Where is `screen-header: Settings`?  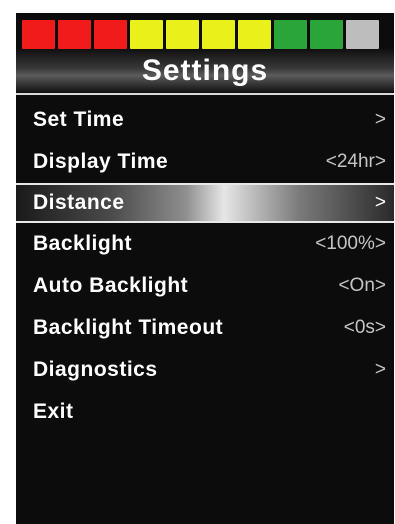 screen-header: Settings is located at coordinates (205, 72).